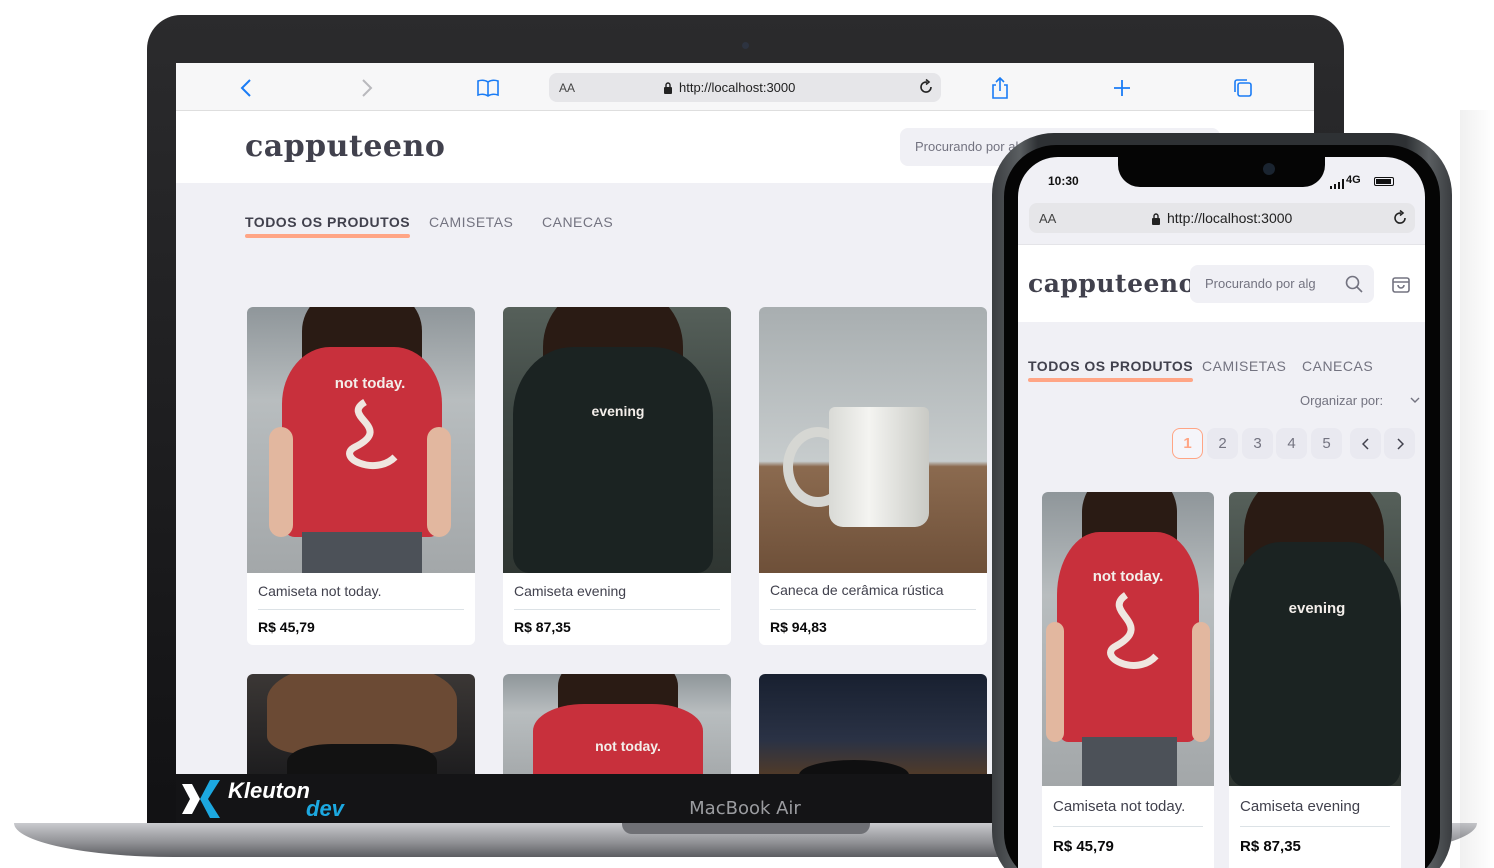 Image resolution: width=1494 pixels, height=868 pixels. What do you see at coordinates (1353, 180) in the screenshot?
I see `status-network: 4G` at bounding box center [1353, 180].